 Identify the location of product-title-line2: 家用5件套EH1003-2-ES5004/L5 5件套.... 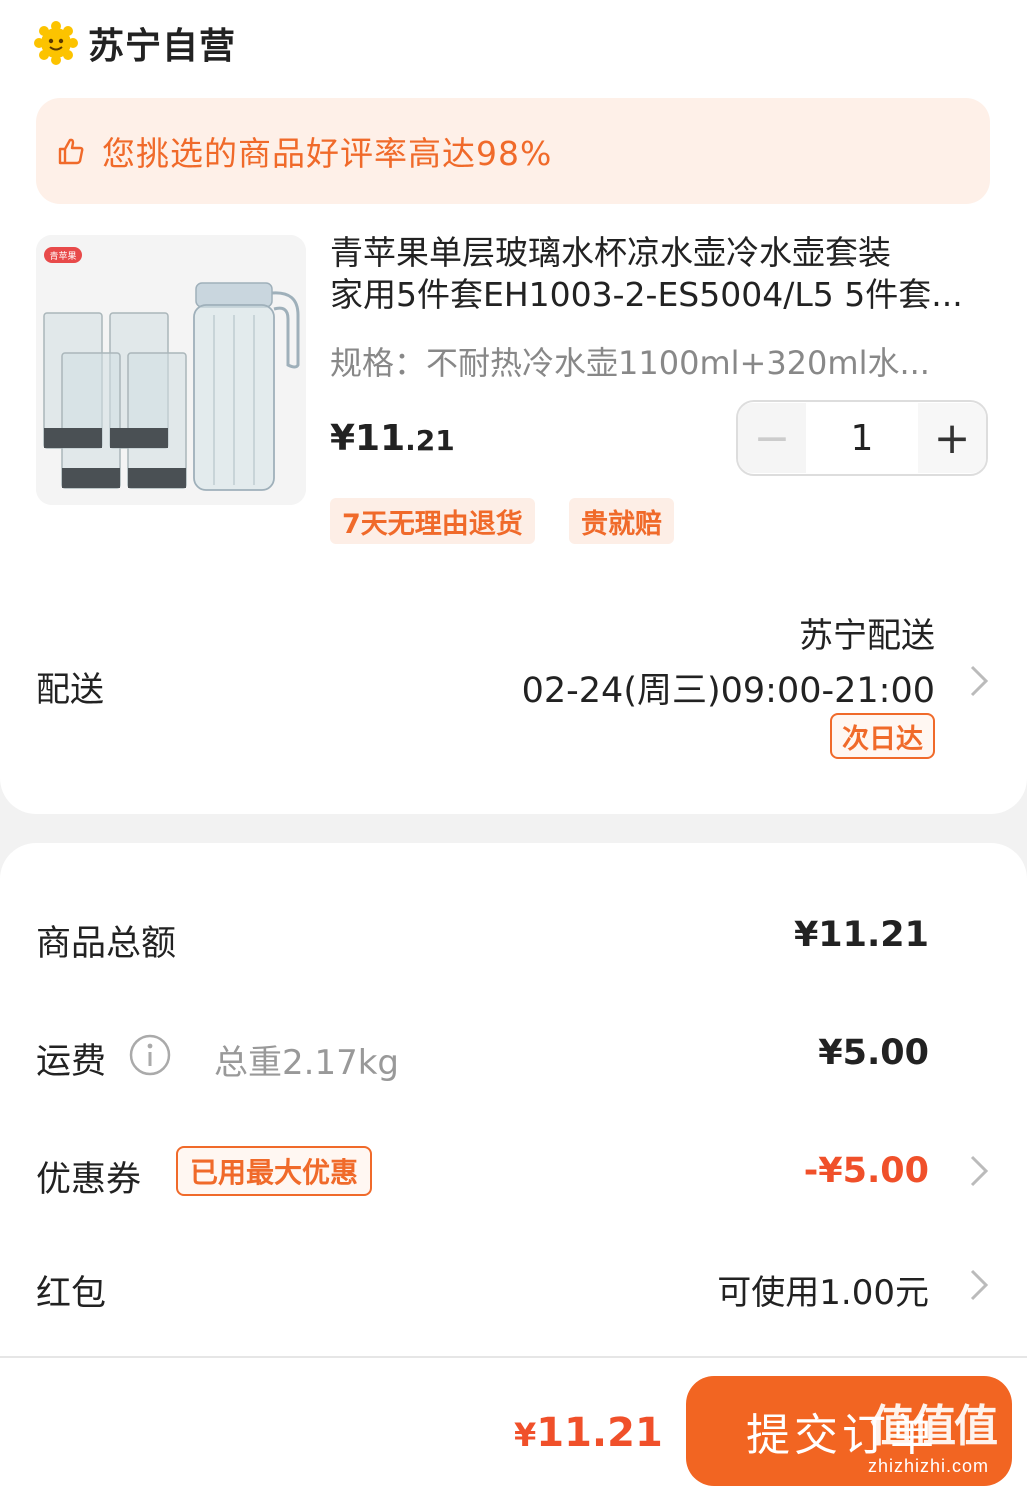
(646, 294).